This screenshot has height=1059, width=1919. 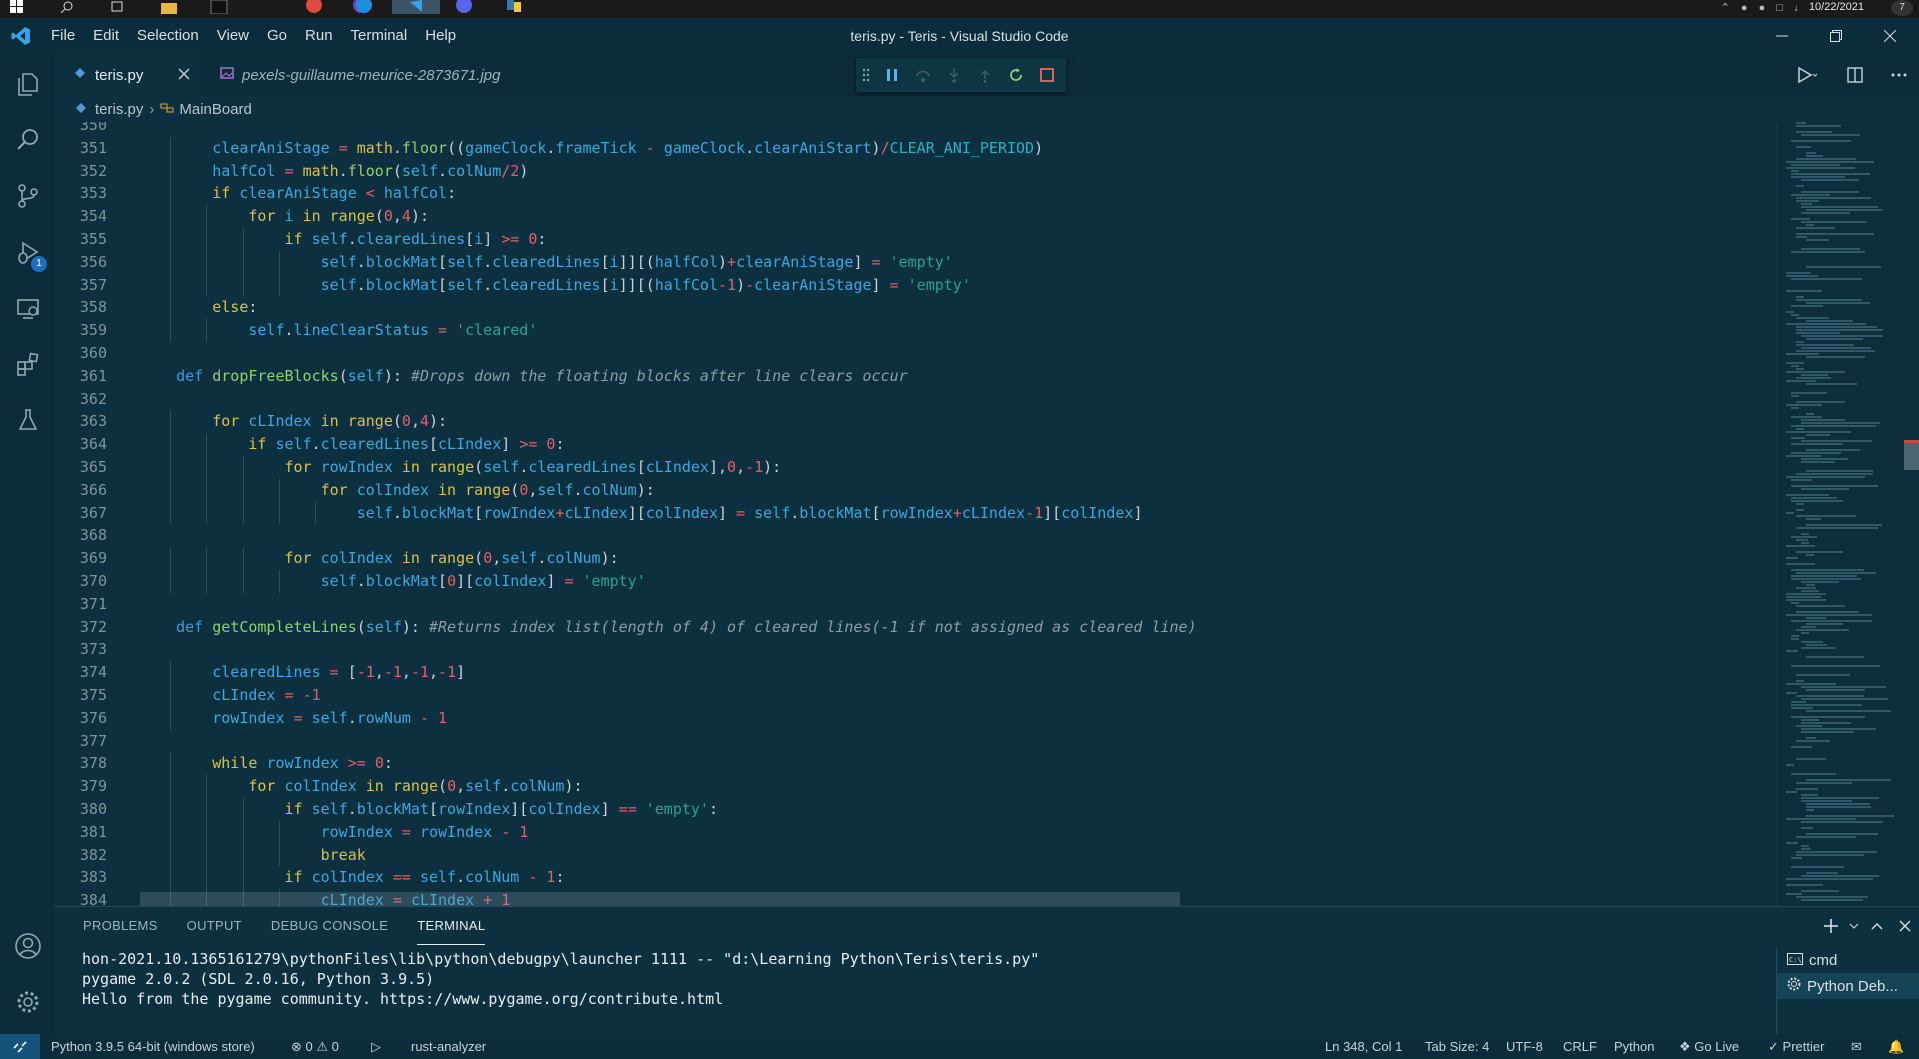 What do you see at coordinates (127, 75) in the screenshot?
I see `tab-teris-py: teris.py` at bounding box center [127, 75].